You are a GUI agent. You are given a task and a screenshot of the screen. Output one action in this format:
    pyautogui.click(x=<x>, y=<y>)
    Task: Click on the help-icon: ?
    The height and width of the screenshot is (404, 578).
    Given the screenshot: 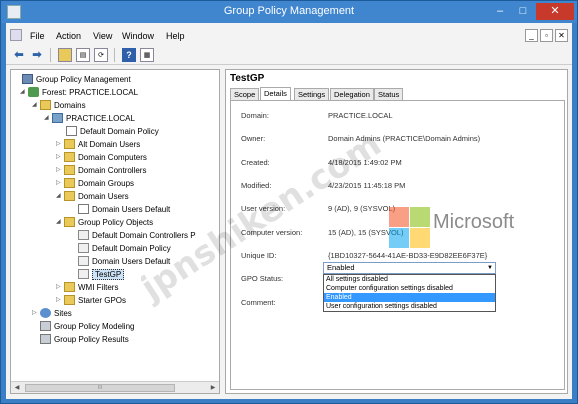 What is the action you would take?
    pyautogui.click(x=129, y=55)
    